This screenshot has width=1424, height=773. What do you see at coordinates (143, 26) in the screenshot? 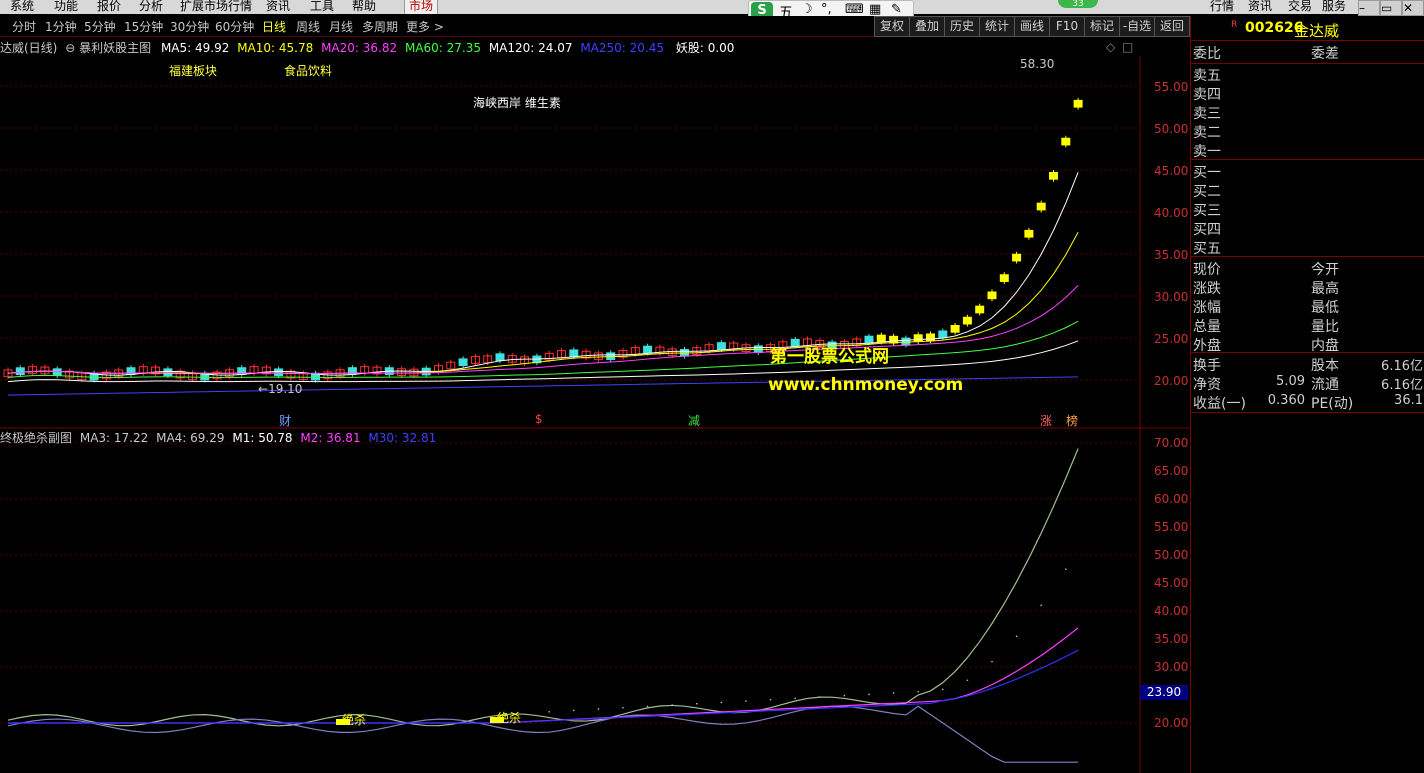
I see `period-15min: 15分钟` at bounding box center [143, 26].